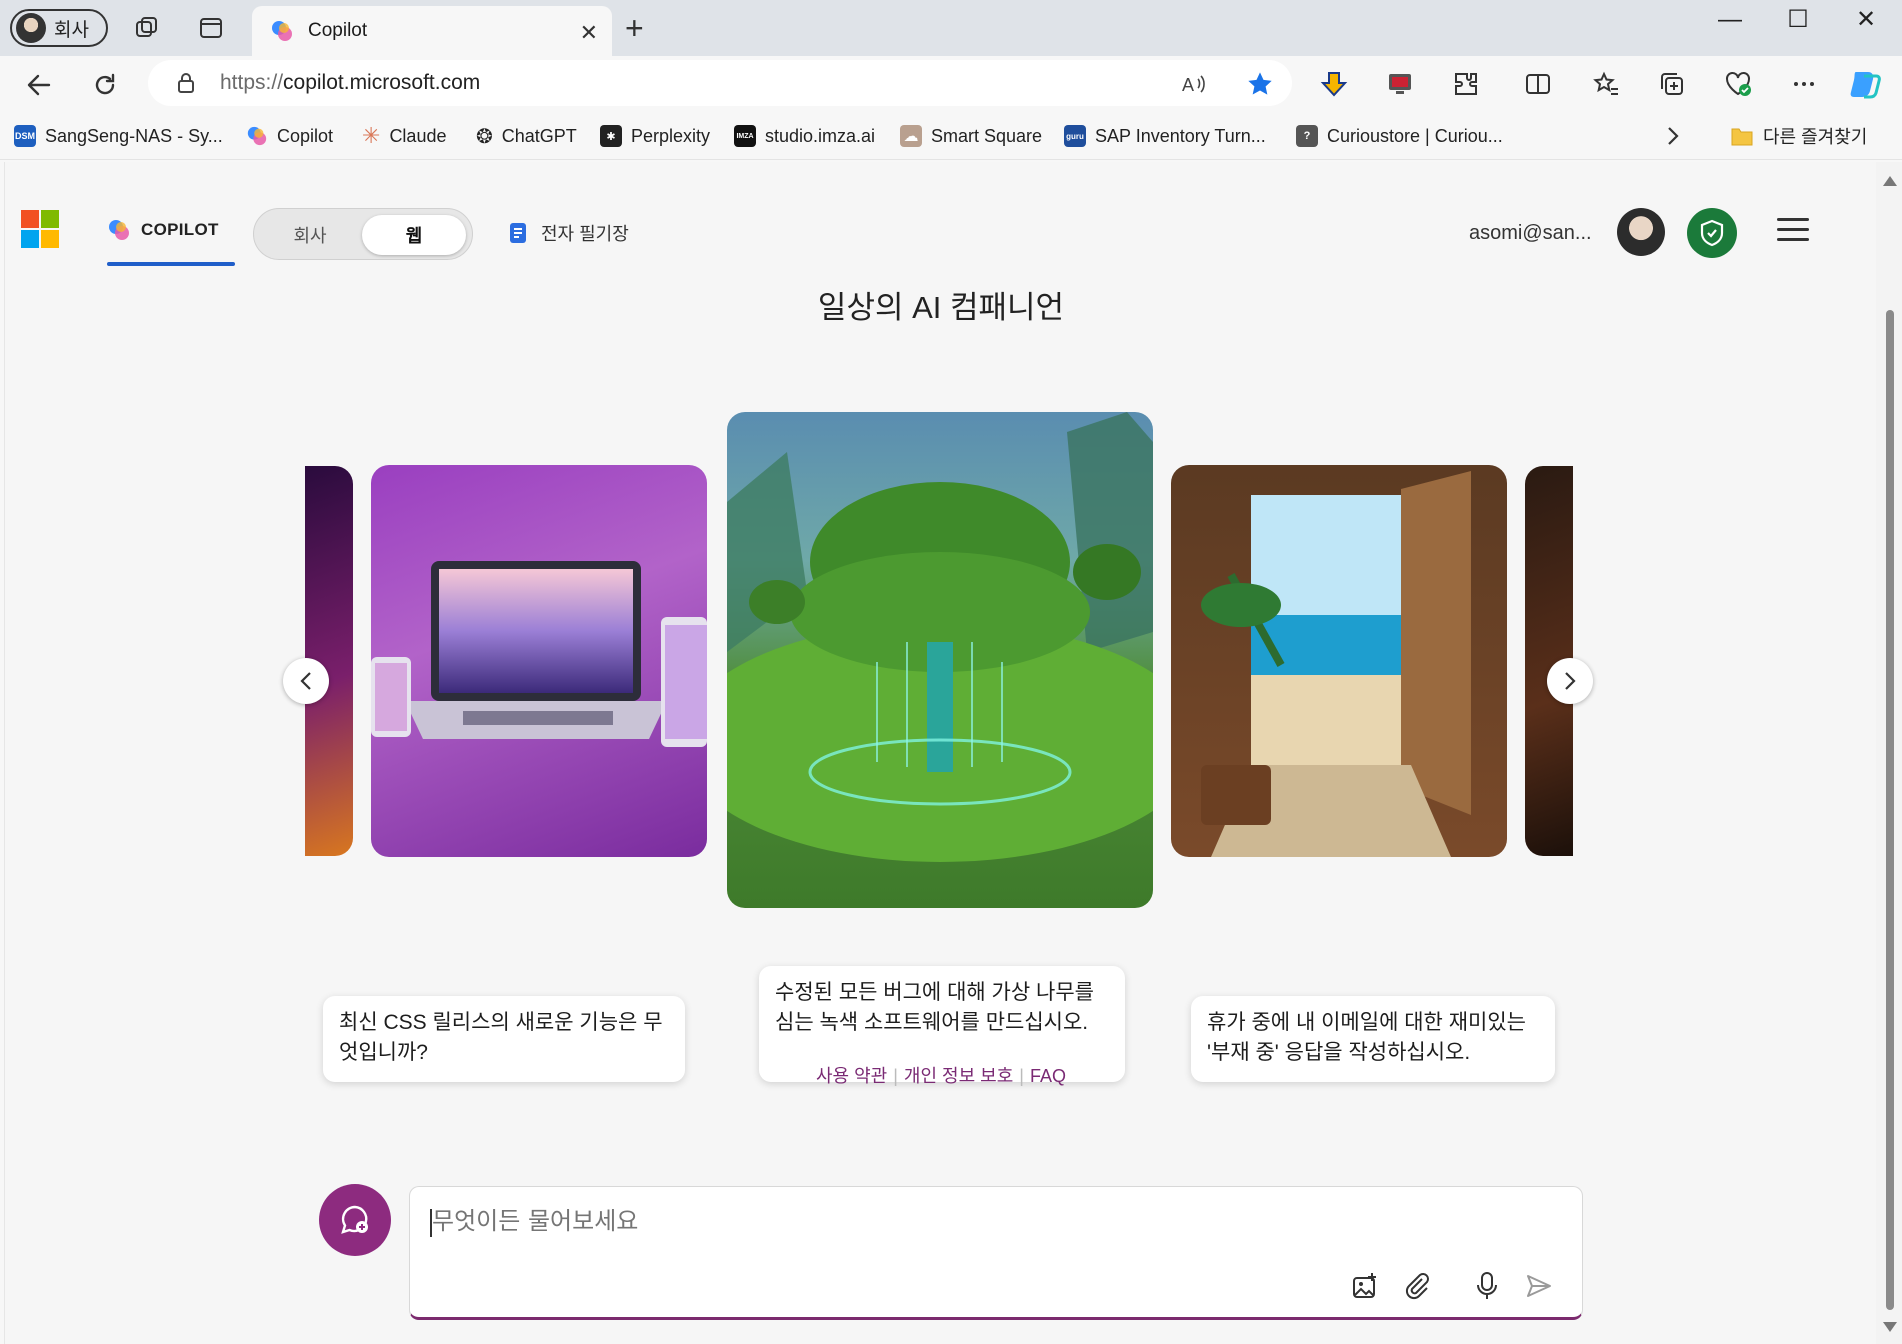 This screenshot has width=1902, height=1344. What do you see at coordinates (589, 33) in the screenshot?
I see `close-tab-icon: ✕` at bounding box center [589, 33].